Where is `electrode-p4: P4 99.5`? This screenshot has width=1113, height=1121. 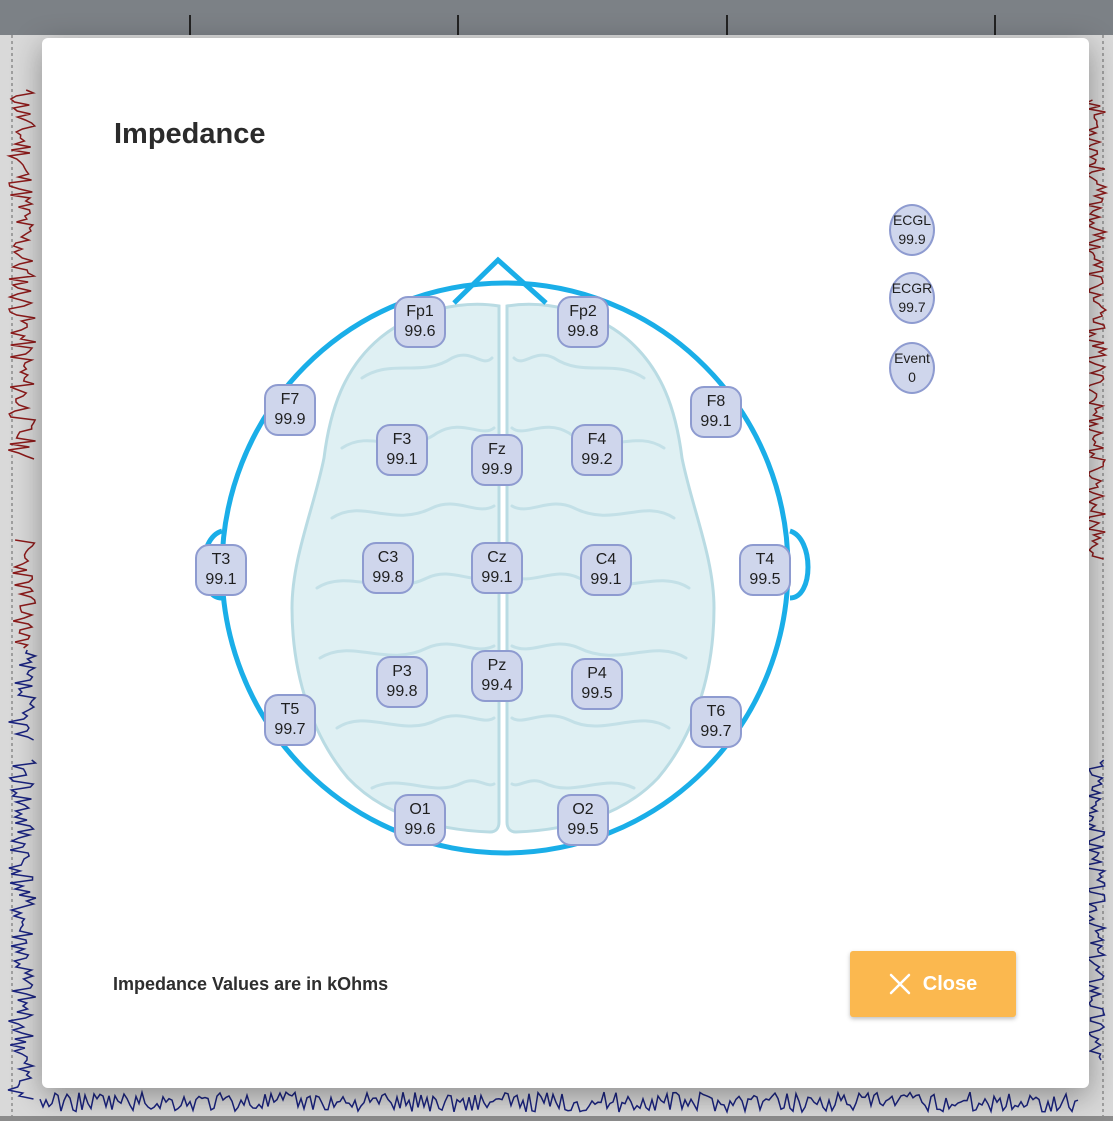 electrode-p4: P4 99.5 is located at coordinates (597, 684).